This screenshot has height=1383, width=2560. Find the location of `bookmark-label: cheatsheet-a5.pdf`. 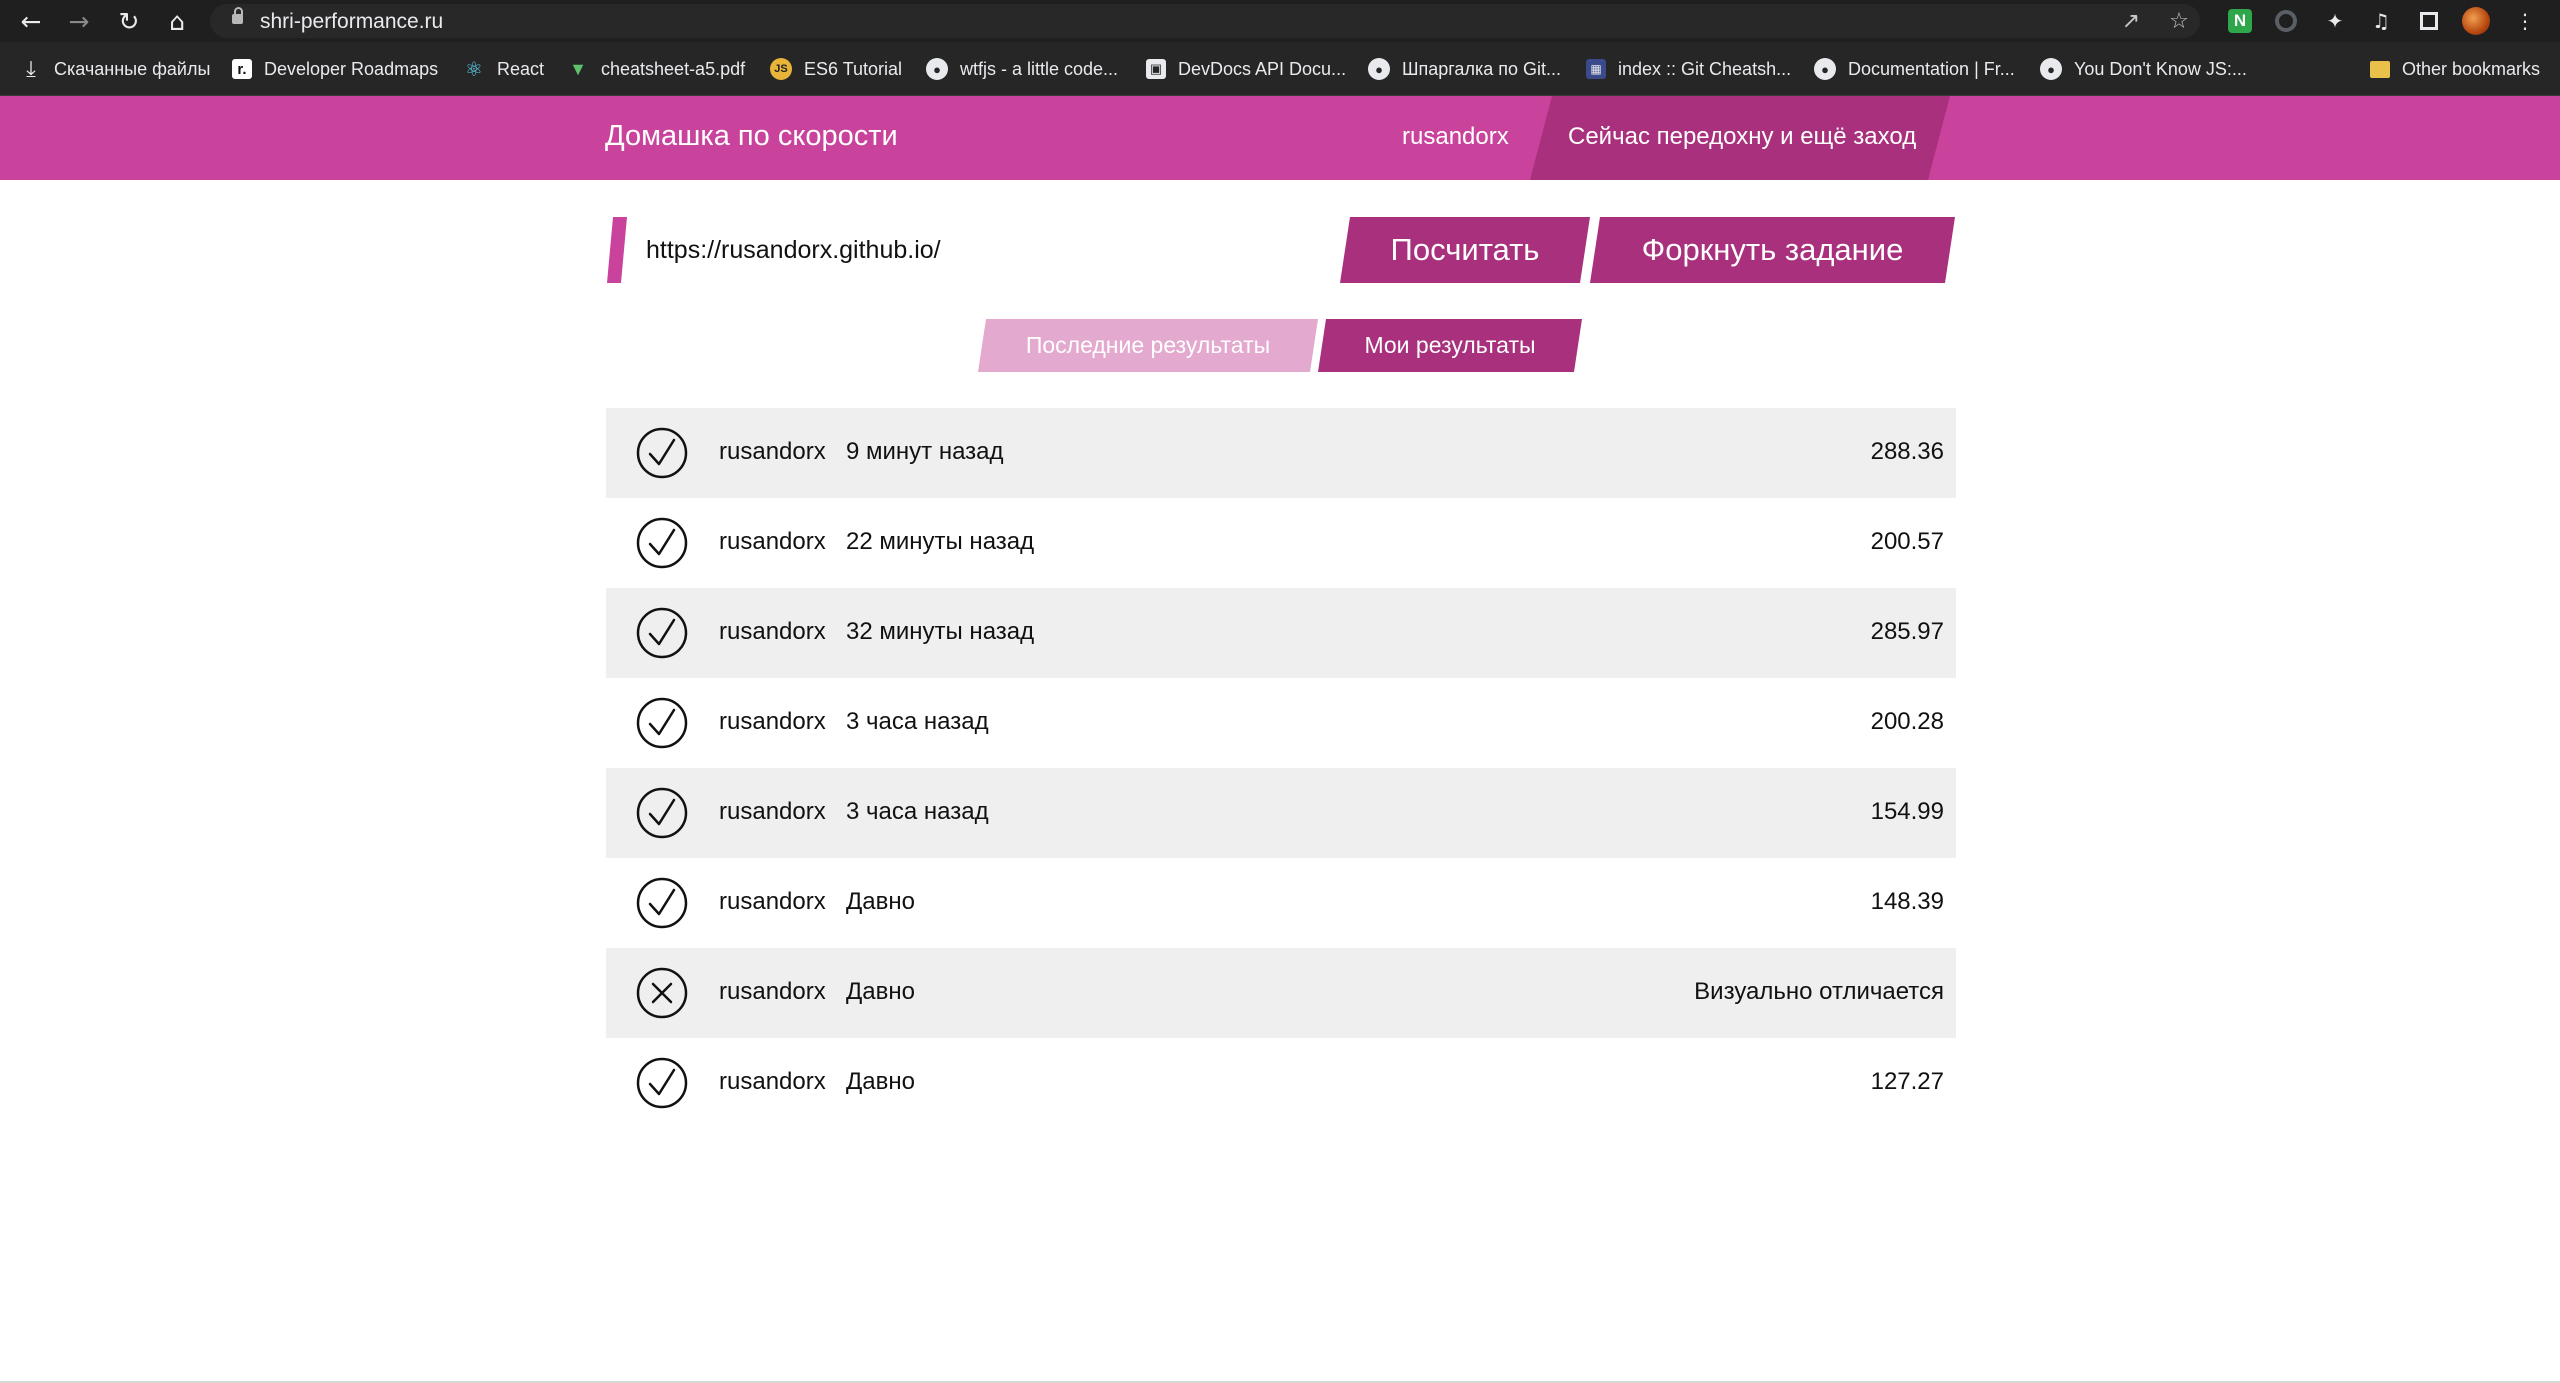

bookmark-label: cheatsheet-a5.pdf is located at coordinates (673, 68).